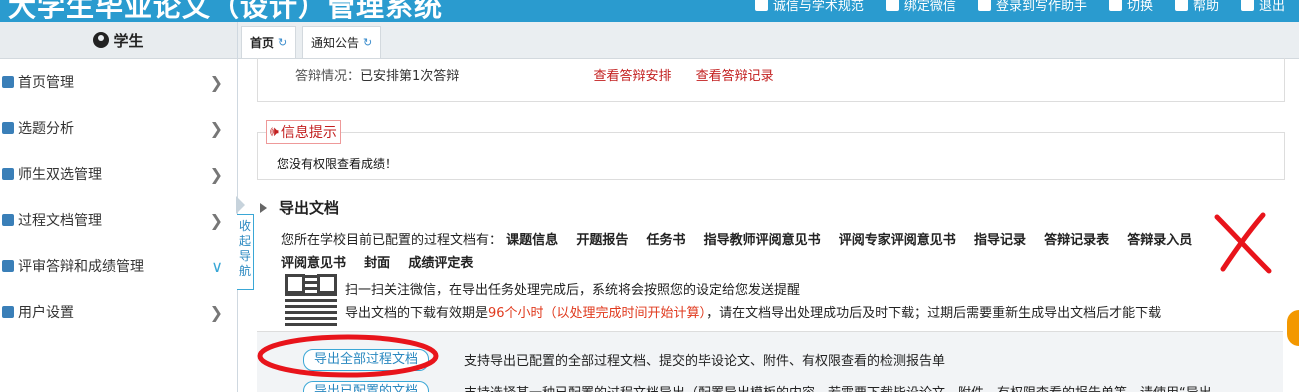 The height and width of the screenshot is (392, 1299). I want to click on tab-notice: 通知公告 ↻, so click(342, 42).